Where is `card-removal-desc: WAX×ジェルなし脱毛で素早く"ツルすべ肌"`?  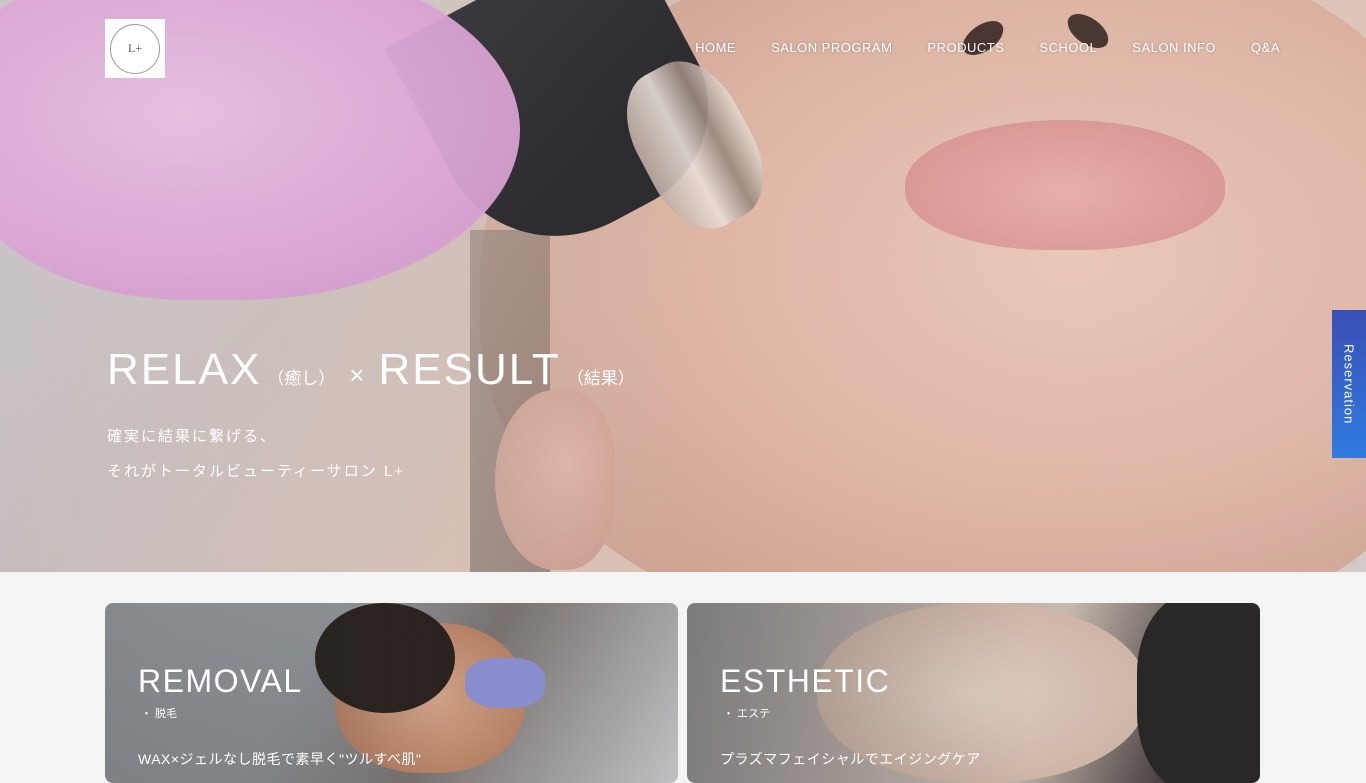 card-removal-desc: WAX×ジェルなし脱毛で素早く"ツルすべ肌" is located at coordinates (280, 759).